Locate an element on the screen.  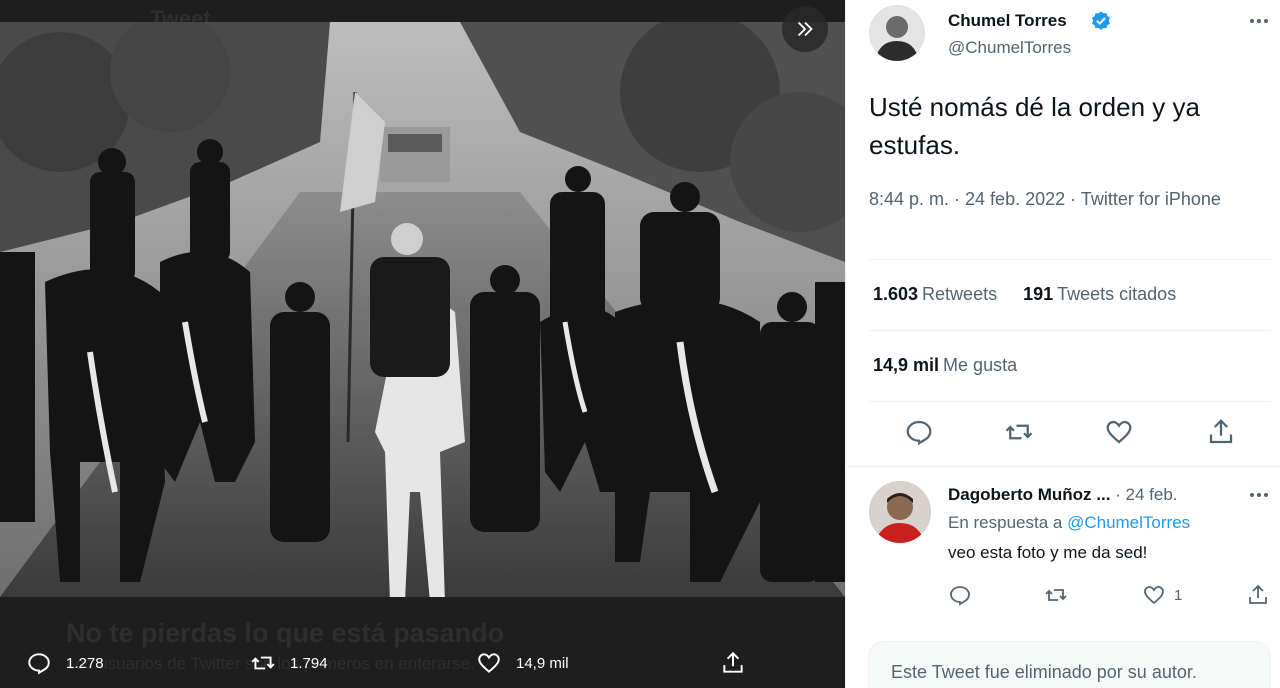
viewer-like-button: 14,9 mil is located at coordinates (522, 663).